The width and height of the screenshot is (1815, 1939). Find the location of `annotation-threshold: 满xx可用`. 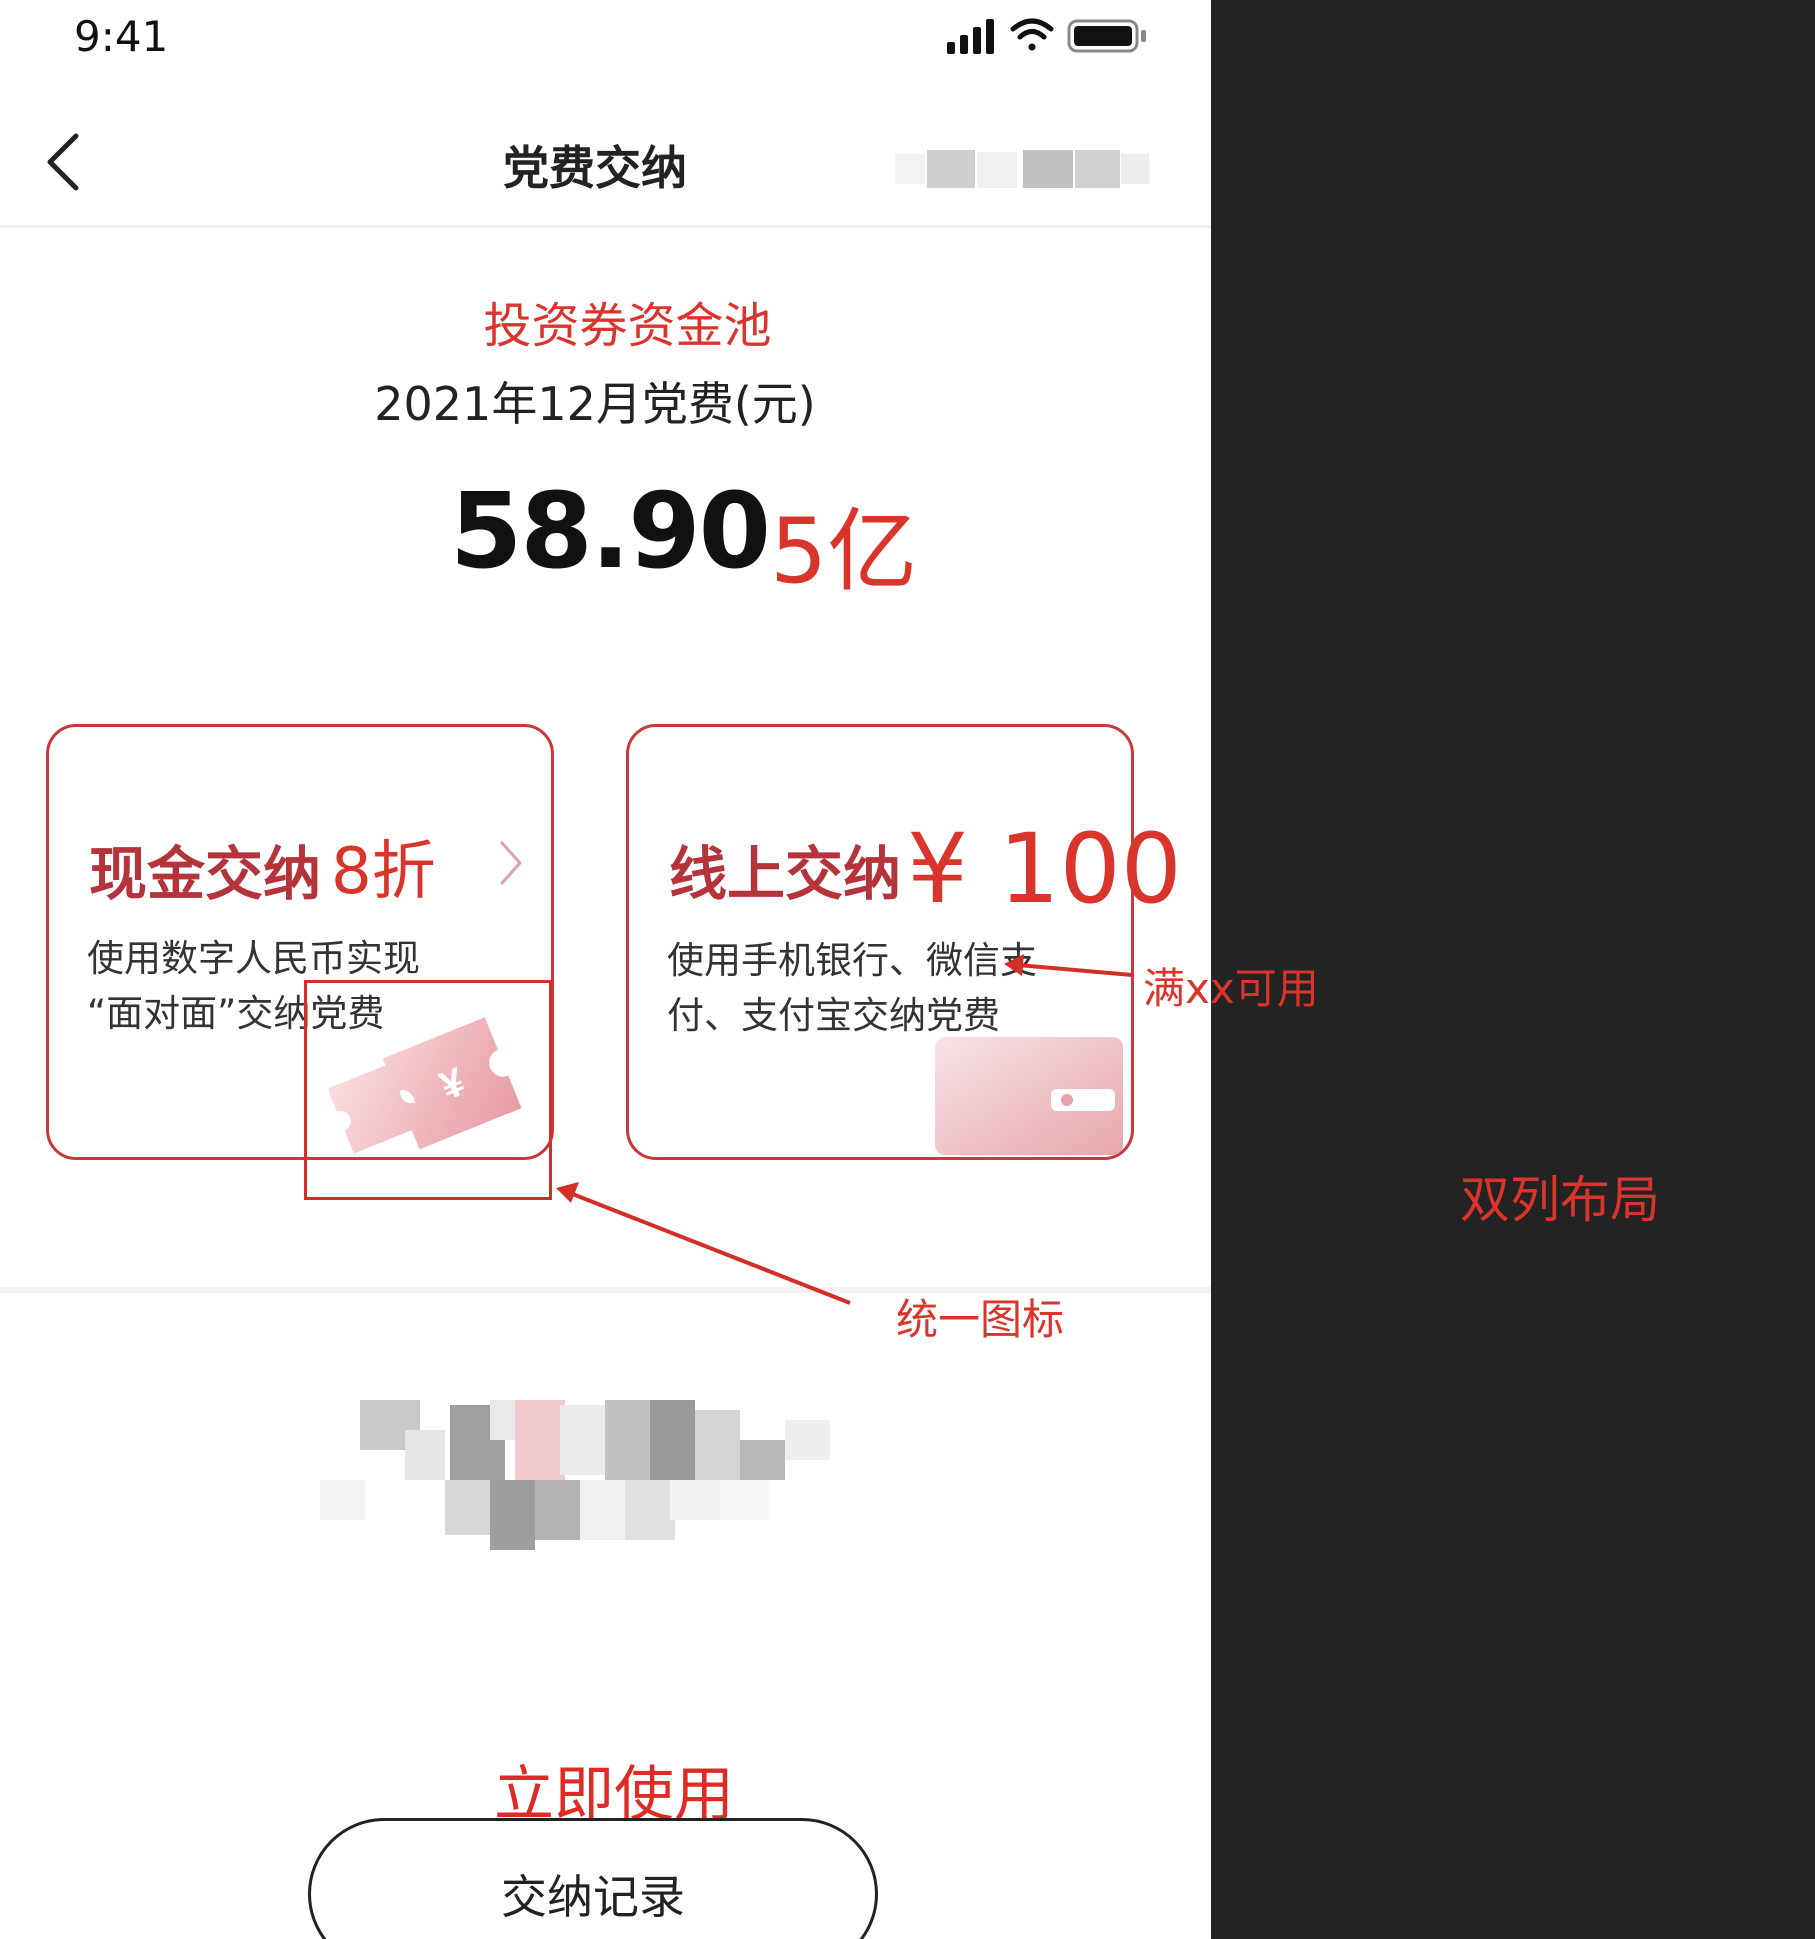

annotation-threshold: 满xx可用 is located at coordinates (1231, 988).